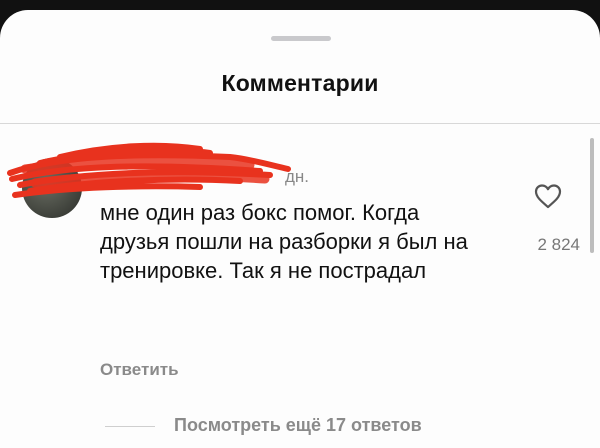  I want to click on sheet-title: Комментарии, so click(300, 83).